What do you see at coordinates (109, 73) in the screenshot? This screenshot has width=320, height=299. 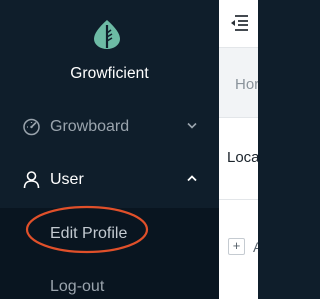 I see `brand-name: Growficient` at bounding box center [109, 73].